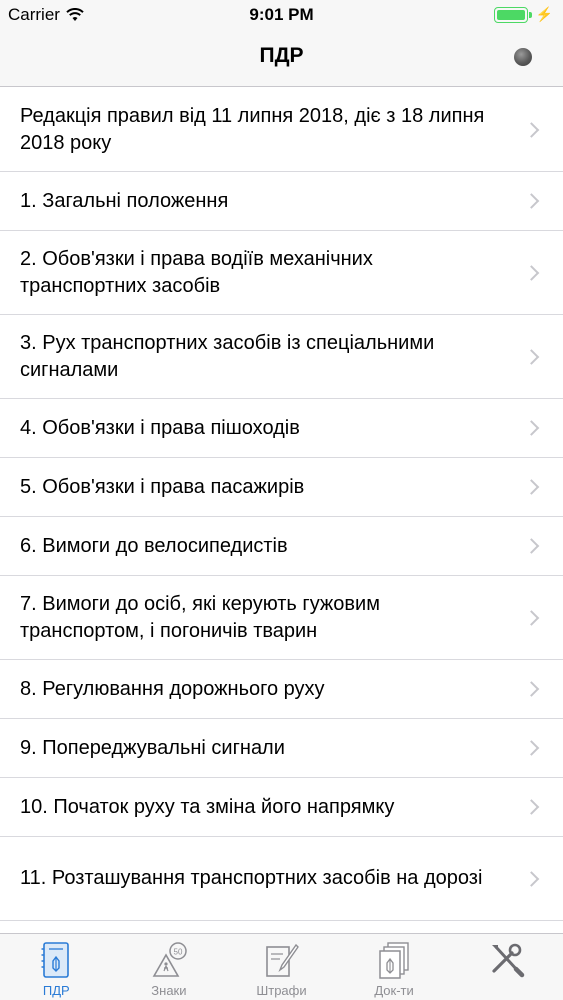 The image size is (563, 1000). What do you see at coordinates (177, 952) in the screenshot?
I see `svg-text: 50` at bounding box center [177, 952].